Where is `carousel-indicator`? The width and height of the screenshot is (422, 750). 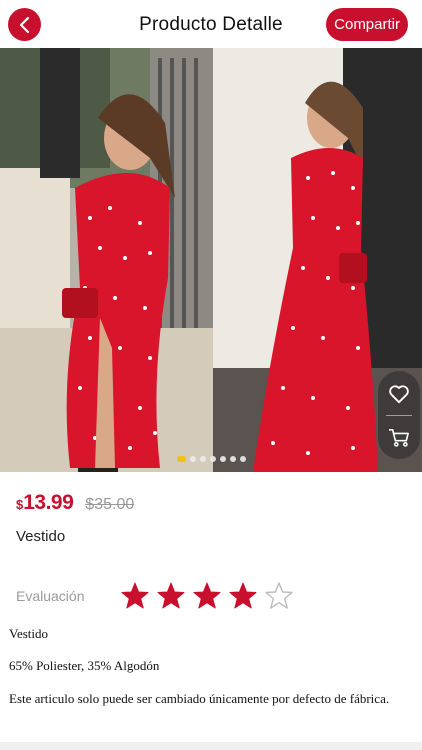 carousel-indicator is located at coordinates (211, 459).